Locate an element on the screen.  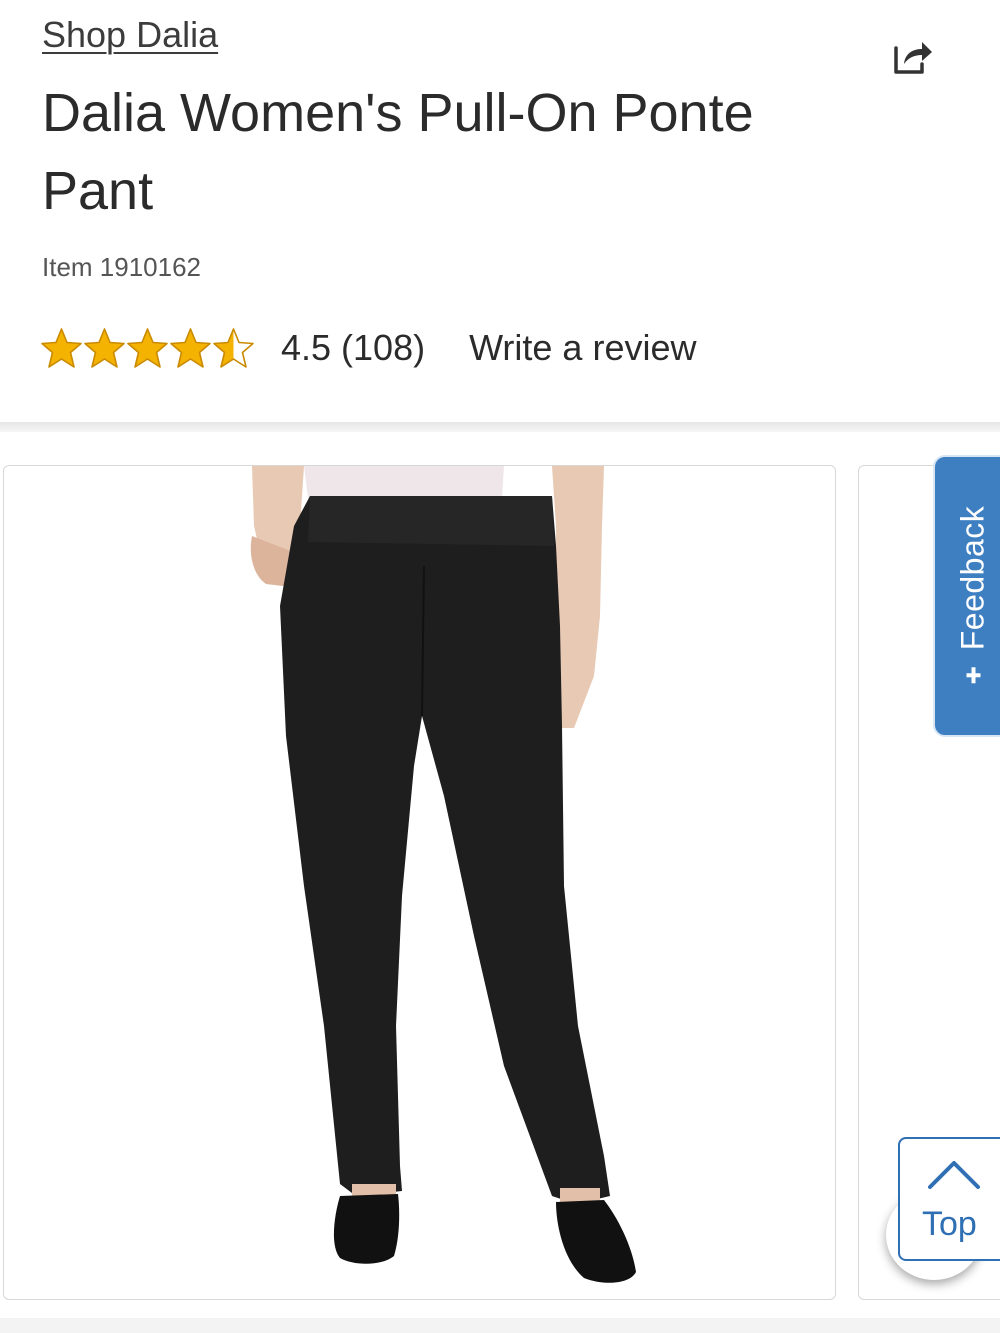
share-icon is located at coordinates (913, 58).